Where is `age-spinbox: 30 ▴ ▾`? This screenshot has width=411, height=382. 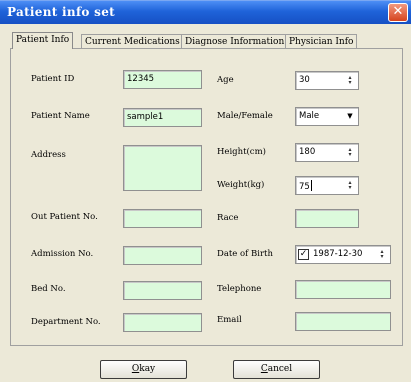
age-spinbox: 30 ▴ ▾ is located at coordinates (327, 80).